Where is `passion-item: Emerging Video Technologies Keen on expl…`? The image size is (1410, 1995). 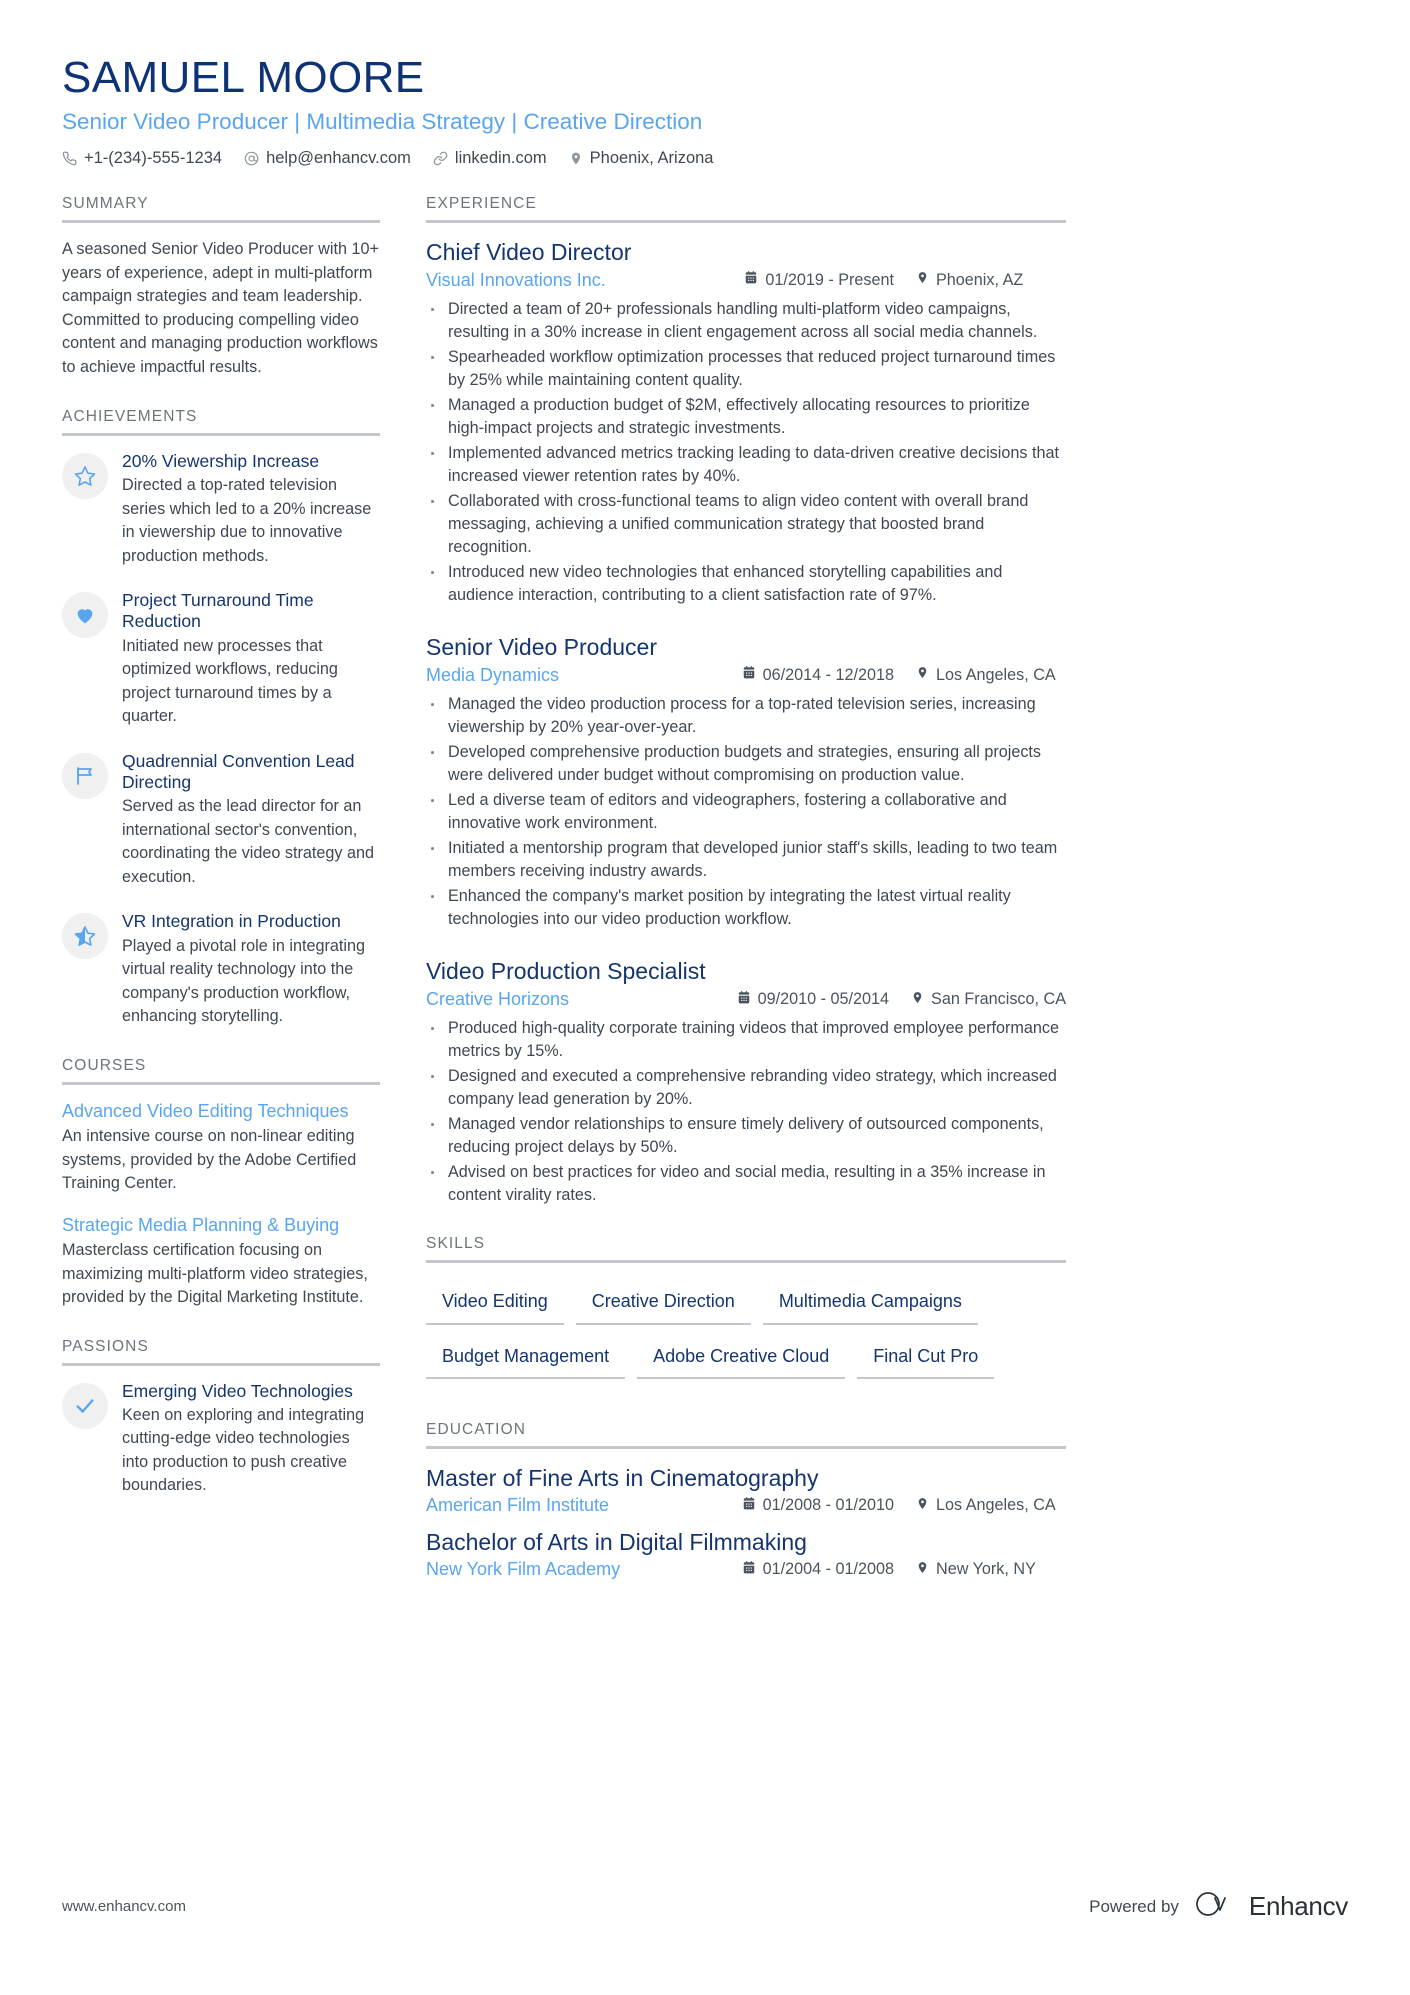
passion-item: Emerging Video Technologies Keen on expl… is located at coordinates (221, 1439).